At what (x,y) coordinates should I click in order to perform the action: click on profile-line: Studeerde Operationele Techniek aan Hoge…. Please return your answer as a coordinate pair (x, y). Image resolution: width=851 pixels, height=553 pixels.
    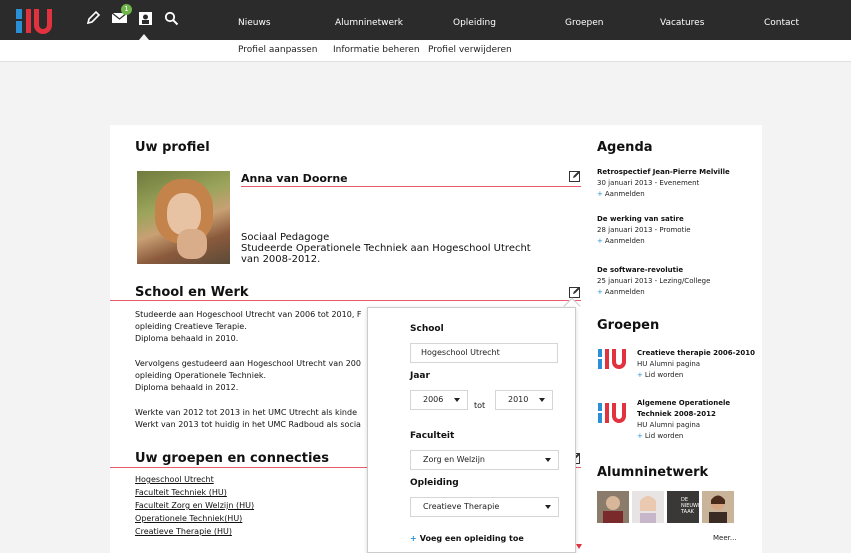
    Looking at the image, I should click on (386, 248).